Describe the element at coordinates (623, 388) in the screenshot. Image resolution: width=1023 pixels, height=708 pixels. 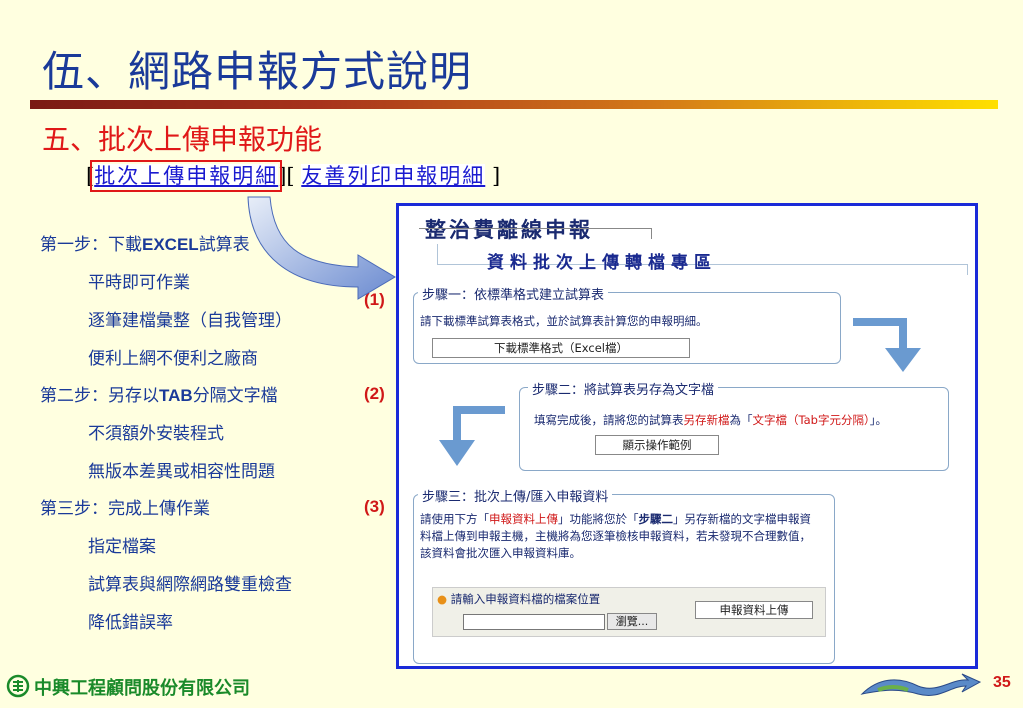
I see `step-two-title: 步驟二：將試算表另存為文字檔` at that location.